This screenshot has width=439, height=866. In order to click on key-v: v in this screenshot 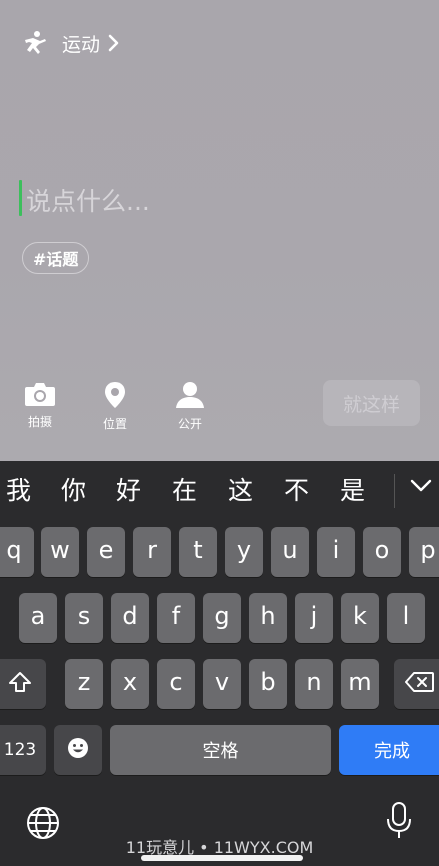, I will do `click(222, 684)`.